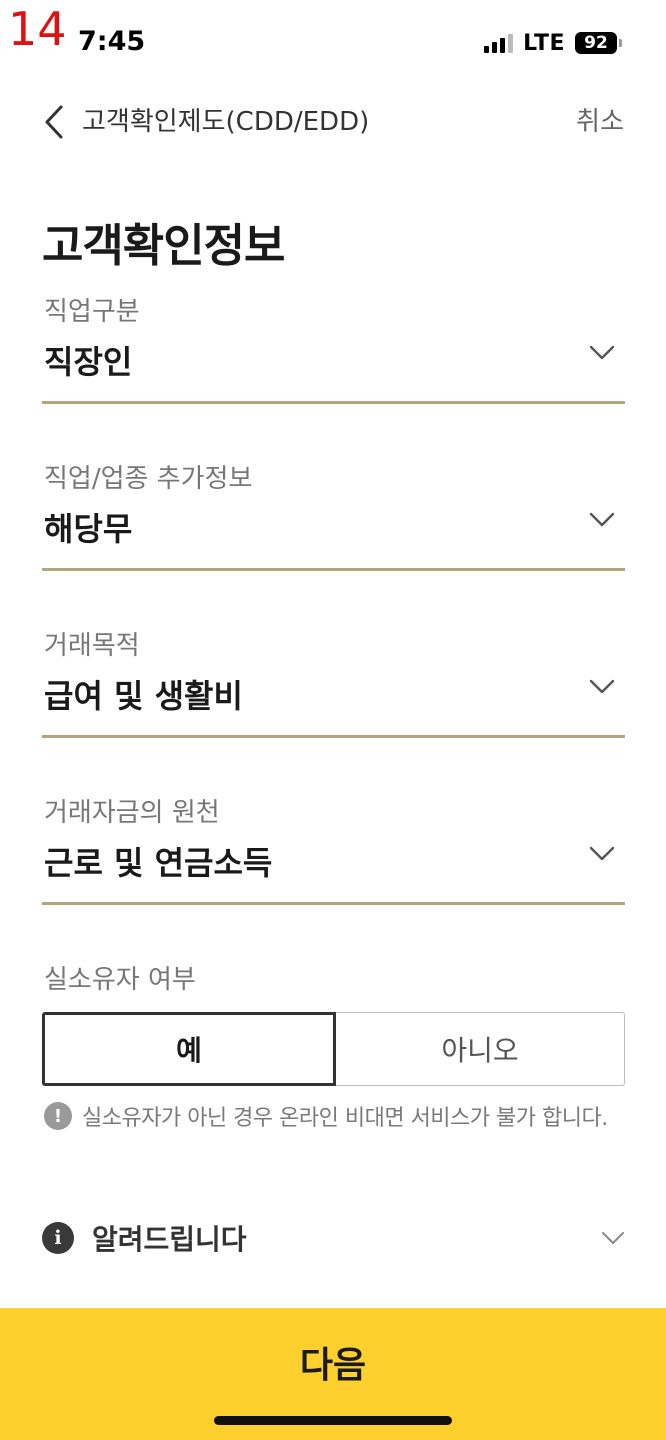  What do you see at coordinates (163, 245) in the screenshot?
I see `page-title: 고객확인정보` at bounding box center [163, 245].